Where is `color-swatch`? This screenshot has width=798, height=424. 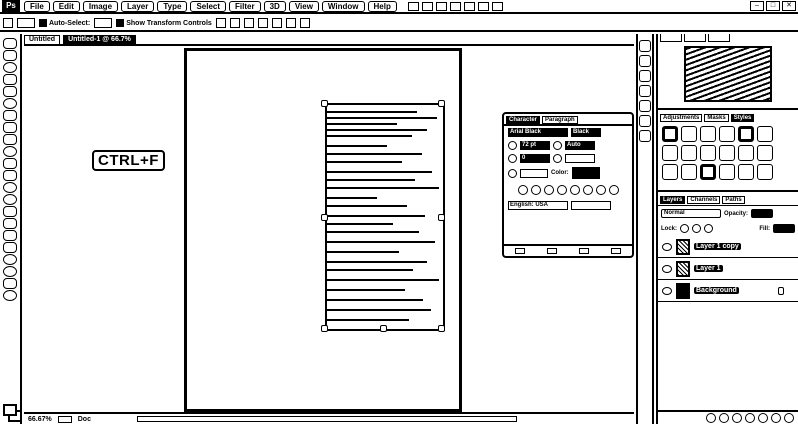 color-swatch is located at coordinates (585, 173).